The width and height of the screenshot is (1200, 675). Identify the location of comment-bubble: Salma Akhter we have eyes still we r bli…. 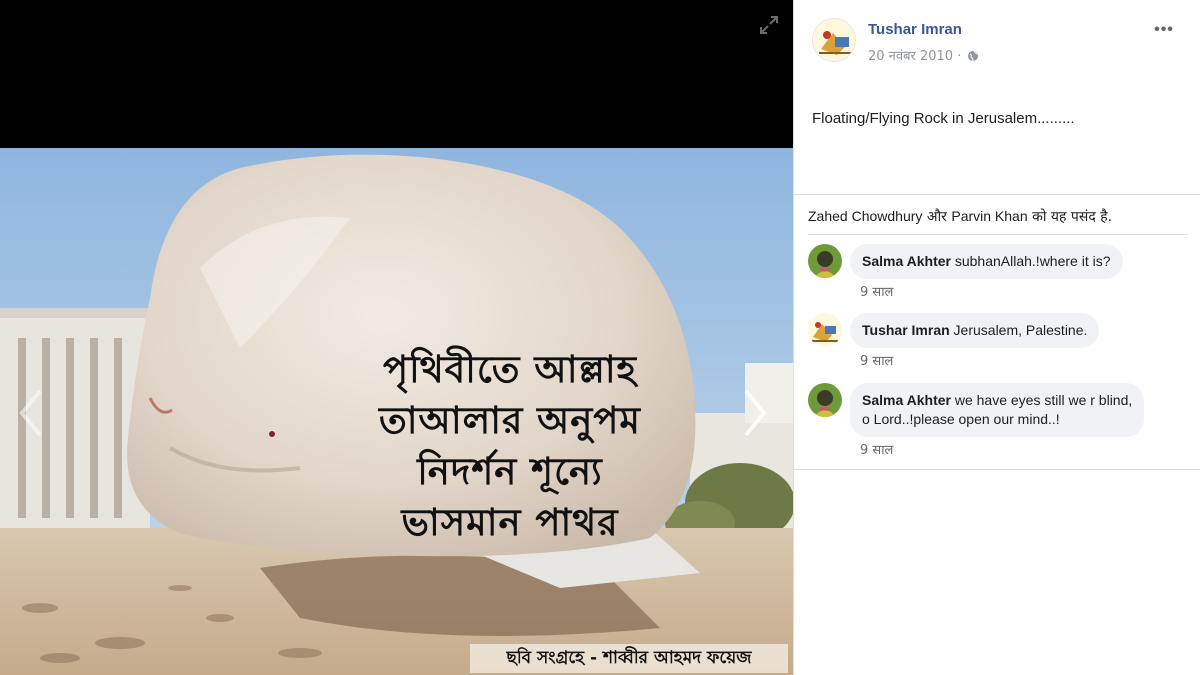
(997, 410).